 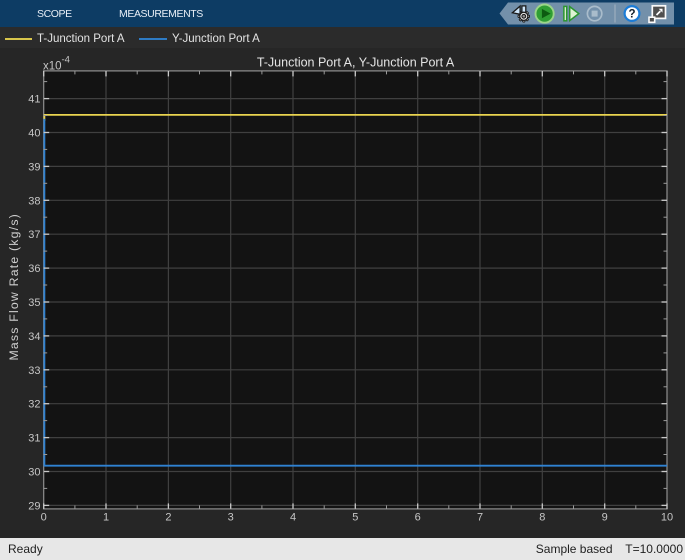 I want to click on svg-text: 2, so click(x=168, y=518).